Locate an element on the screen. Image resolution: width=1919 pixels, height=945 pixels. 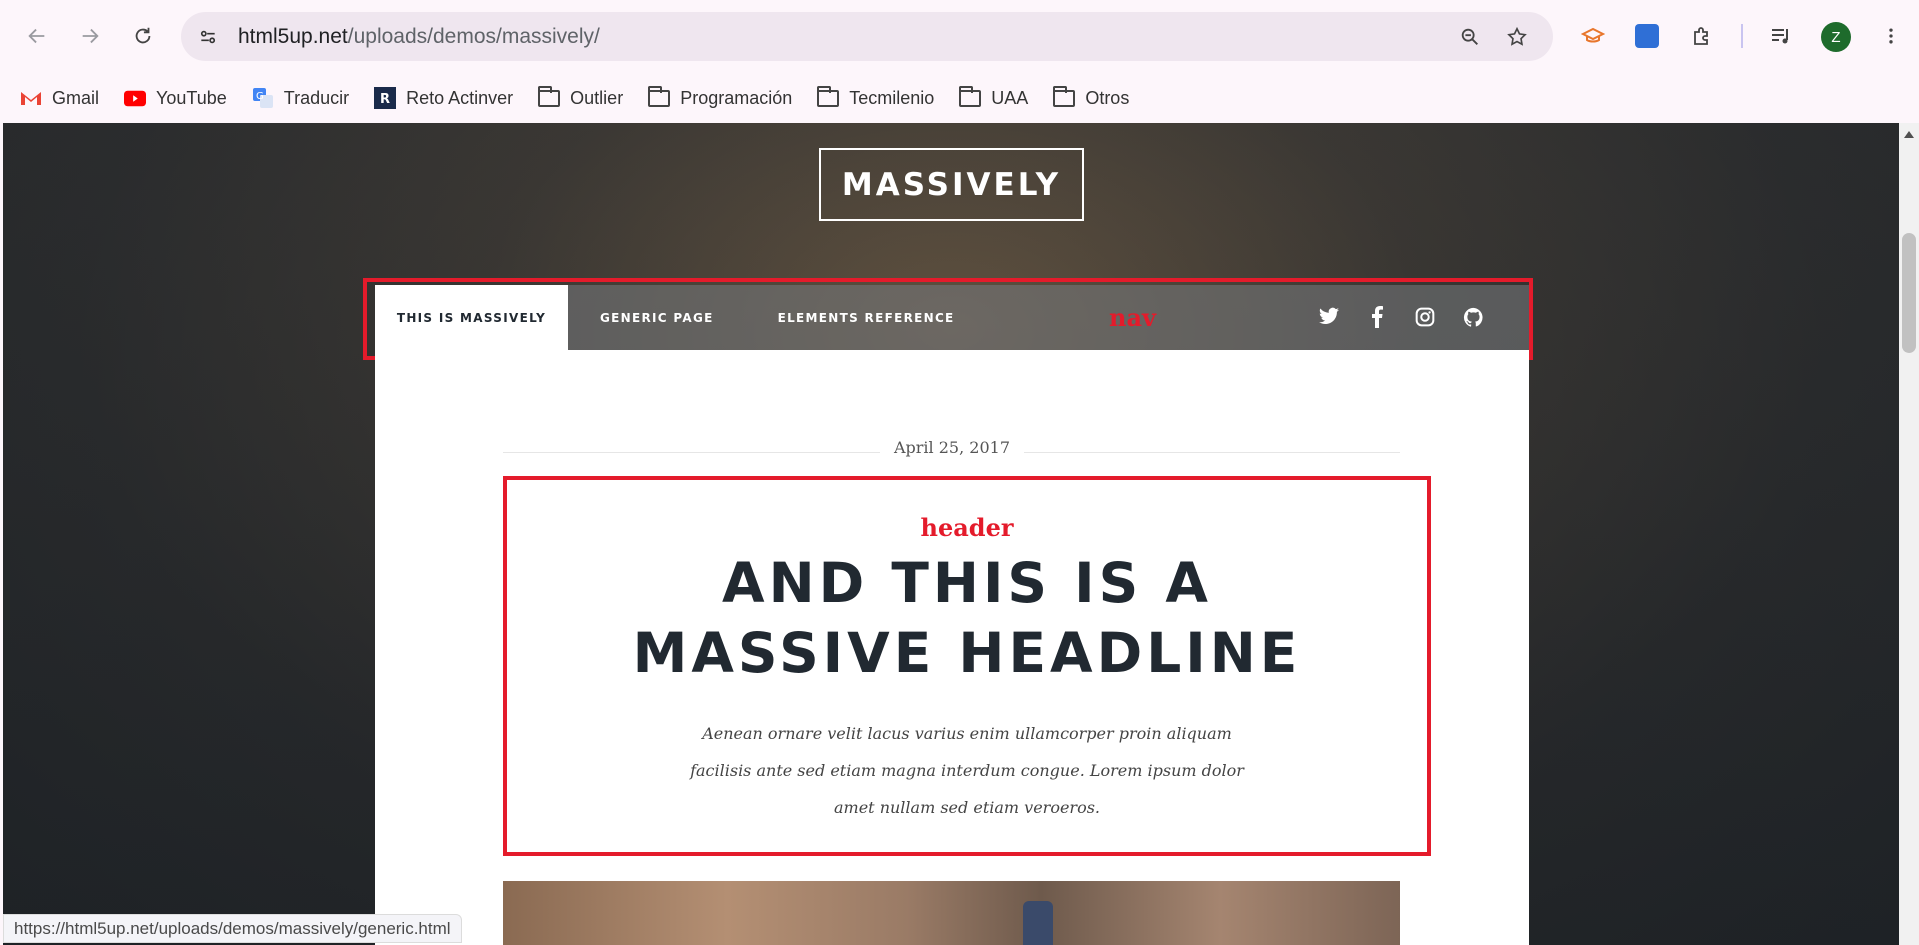
bookmark-label: UAA is located at coordinates (1010, 97).